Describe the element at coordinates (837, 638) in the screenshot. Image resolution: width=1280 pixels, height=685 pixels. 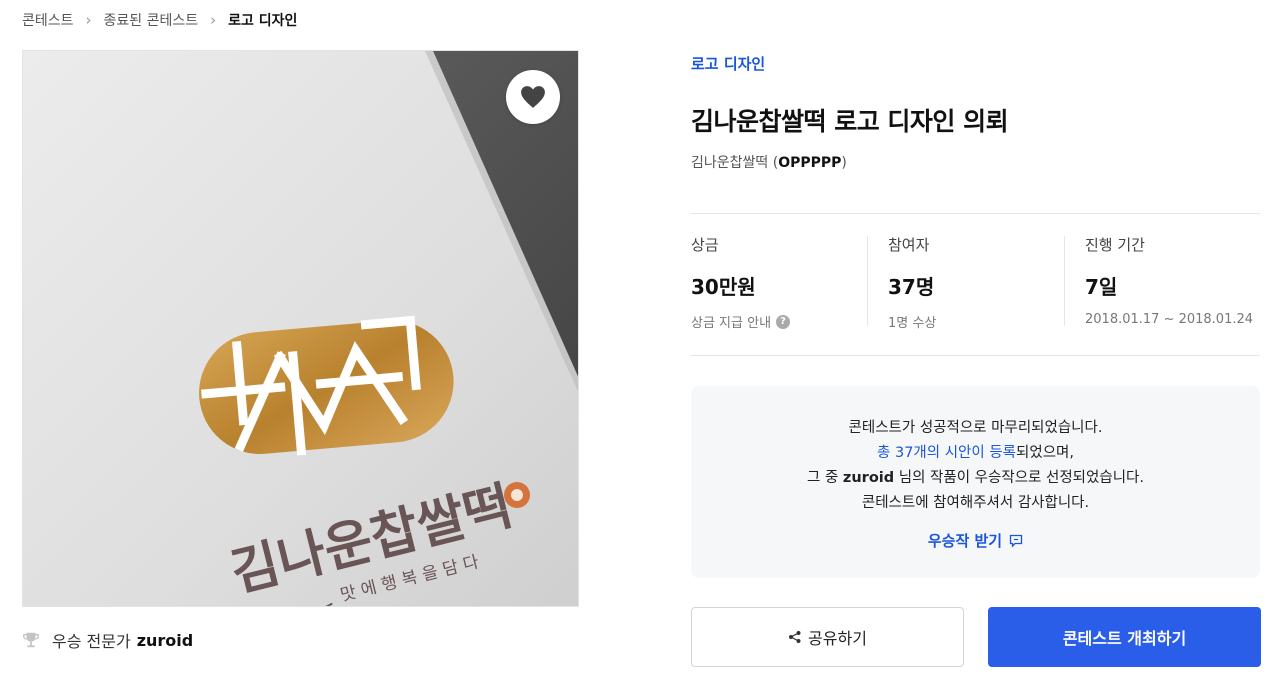
I see `share-label: 공유하기` at that location.